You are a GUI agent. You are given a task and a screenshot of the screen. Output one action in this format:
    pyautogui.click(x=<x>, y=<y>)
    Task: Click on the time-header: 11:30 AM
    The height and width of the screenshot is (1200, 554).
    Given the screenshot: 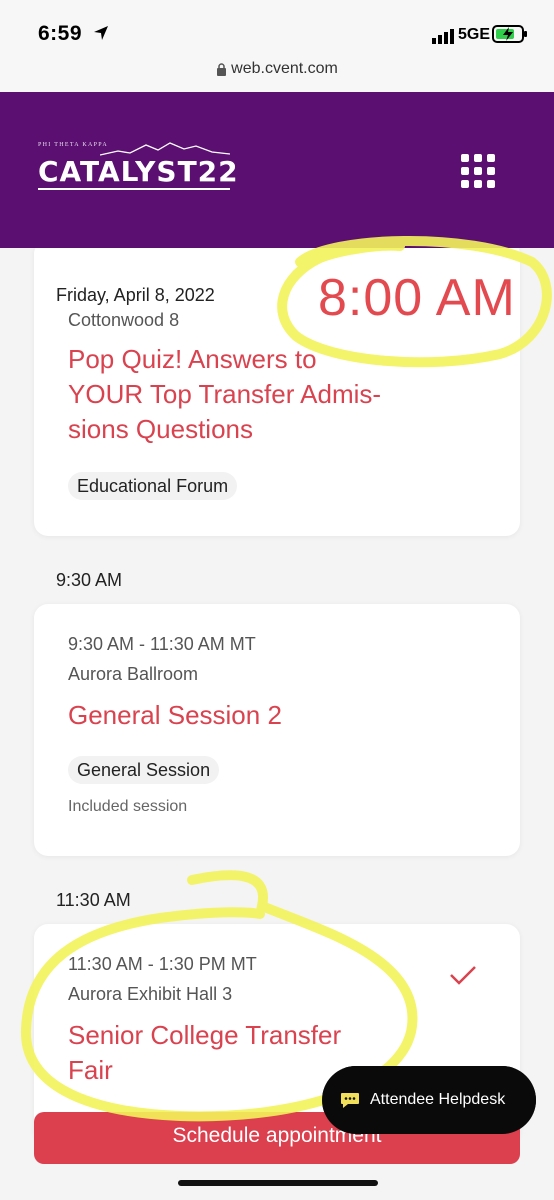 What is the action you would take?
    pyautogui.click(x=93, y=900)
    